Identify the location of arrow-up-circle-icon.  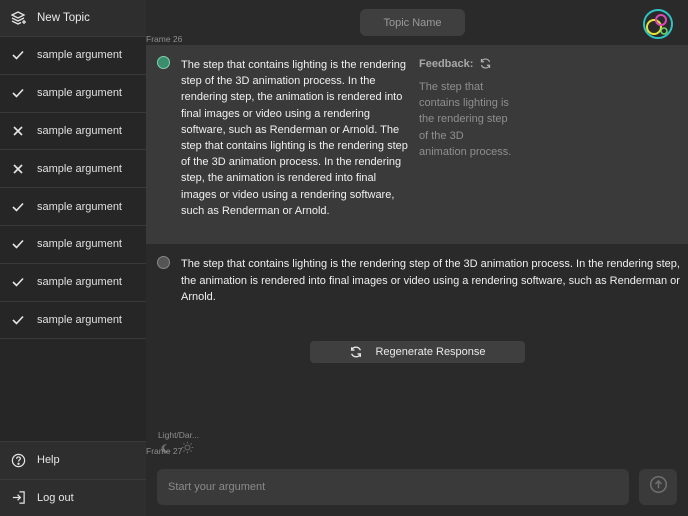
(658, 487).